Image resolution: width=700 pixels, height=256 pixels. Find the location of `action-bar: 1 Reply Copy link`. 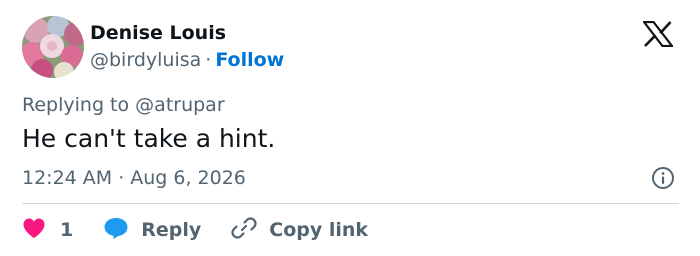

action-bar: 1 Reply Copy link is located at coordinates (195, 230).